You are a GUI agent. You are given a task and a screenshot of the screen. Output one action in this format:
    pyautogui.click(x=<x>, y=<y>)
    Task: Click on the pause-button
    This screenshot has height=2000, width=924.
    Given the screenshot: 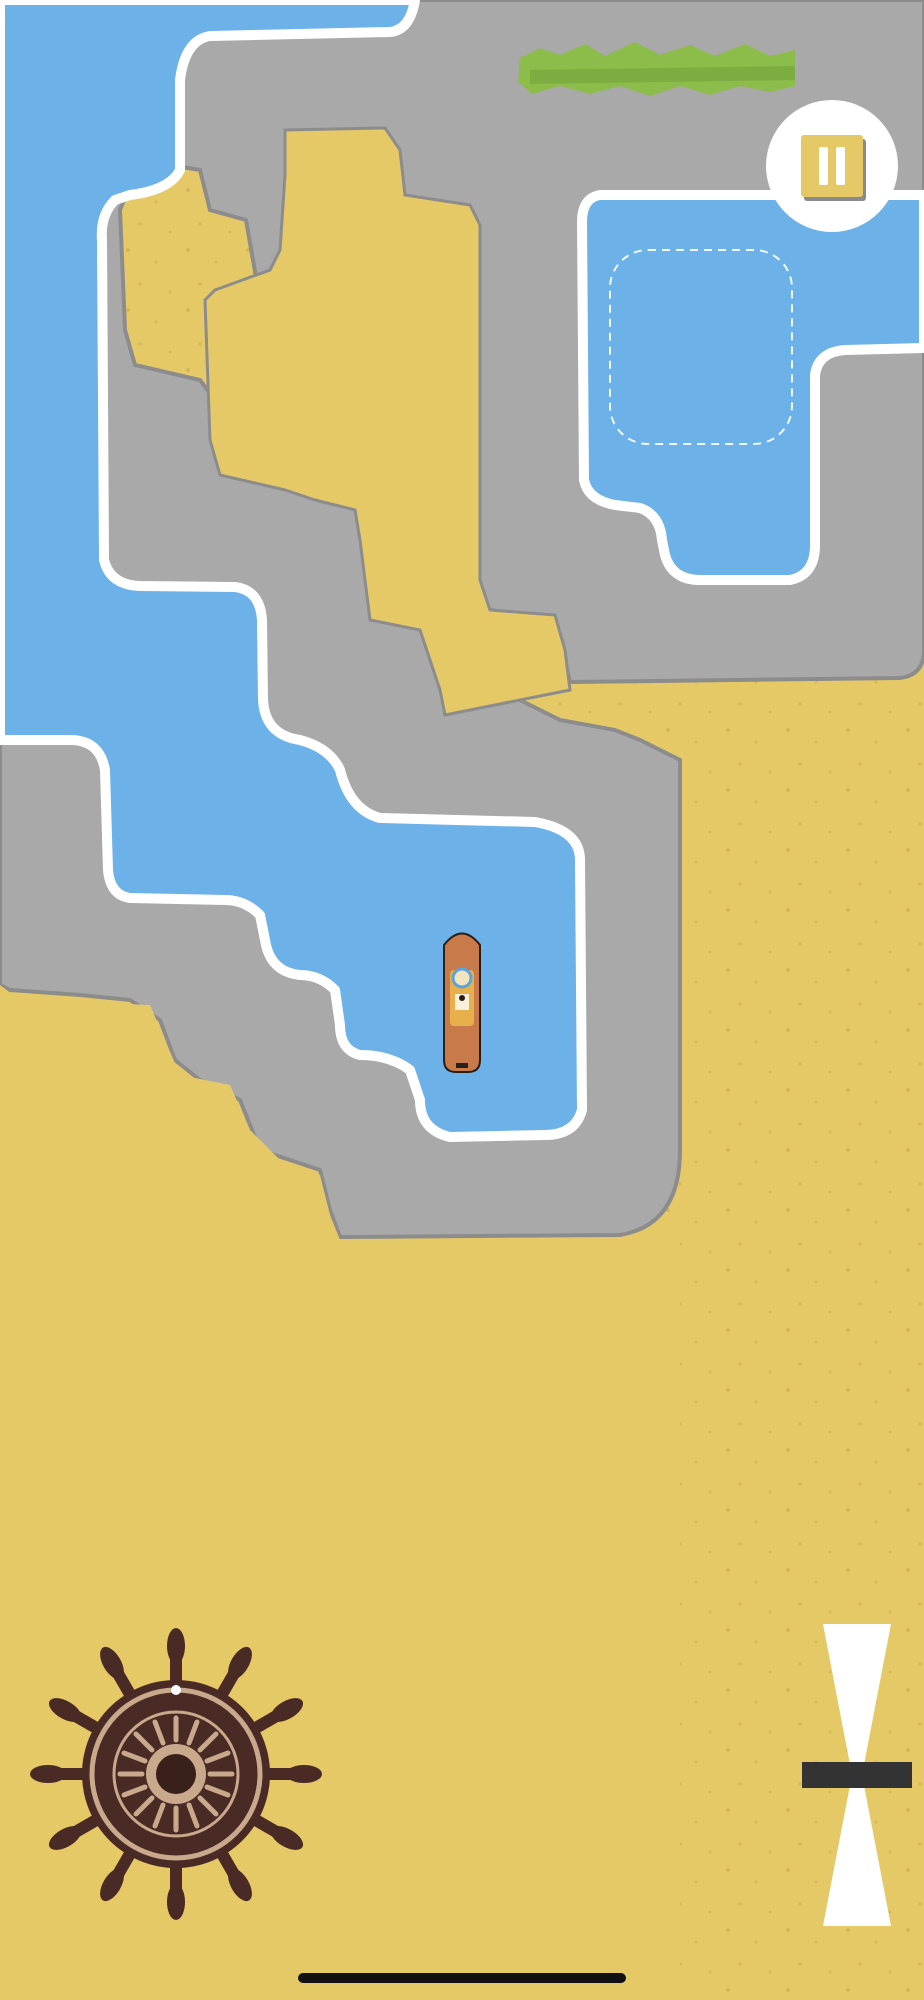 What is the action you would take?
    pyautogui.click(x=832, y=166)
    